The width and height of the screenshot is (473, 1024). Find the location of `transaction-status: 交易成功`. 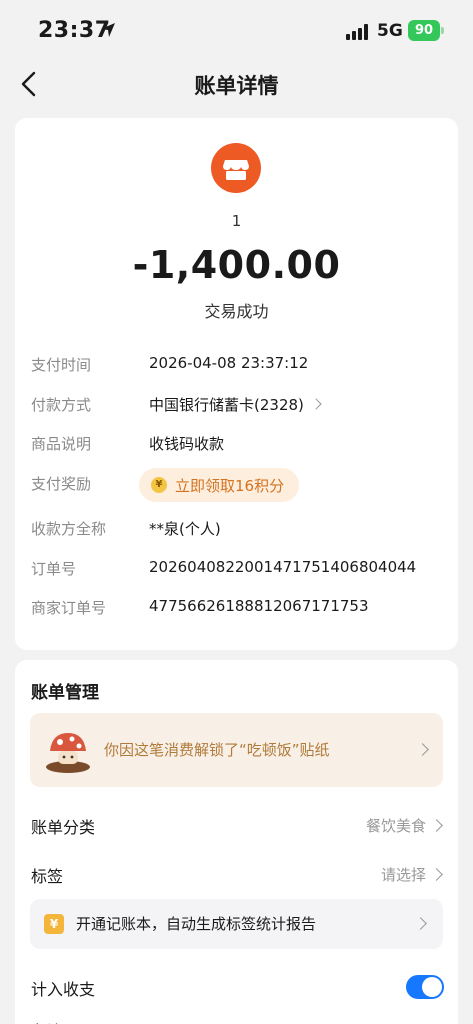

transaction-status: 交易成功 is located at coordinates (236, 311).